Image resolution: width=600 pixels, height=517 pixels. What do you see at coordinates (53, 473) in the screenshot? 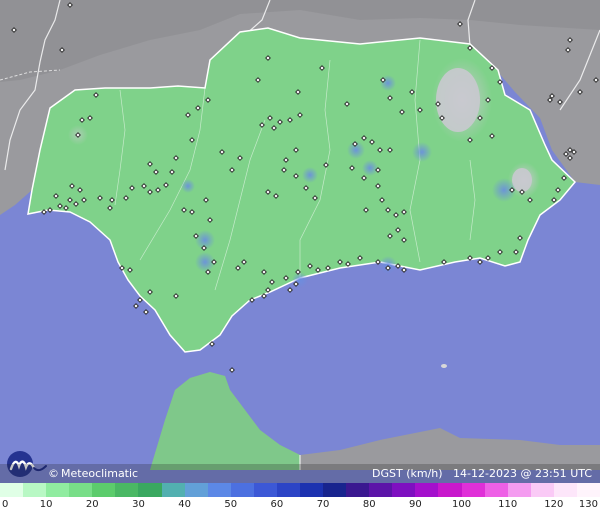
I see `copyright-symbol: ©` at bounding box center [53, 473].